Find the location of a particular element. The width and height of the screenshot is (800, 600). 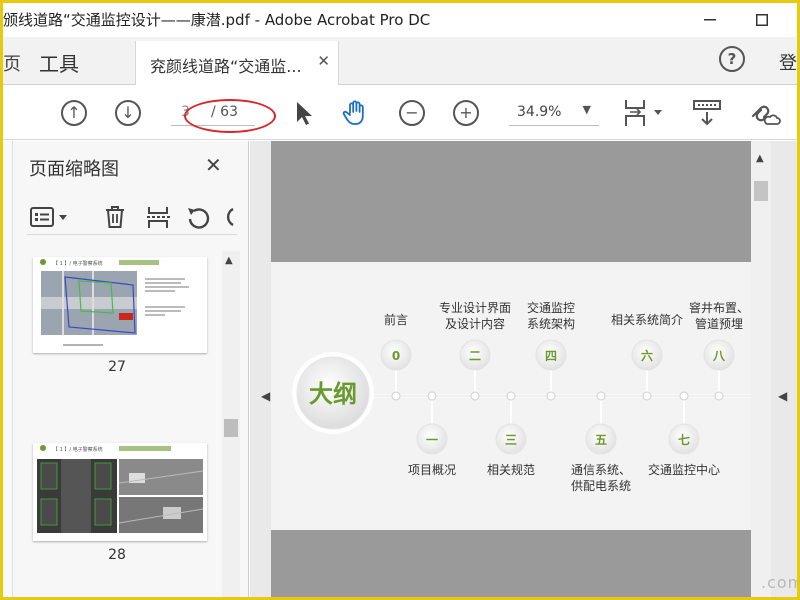

minimize-icon is located at coordinates (710, 20).